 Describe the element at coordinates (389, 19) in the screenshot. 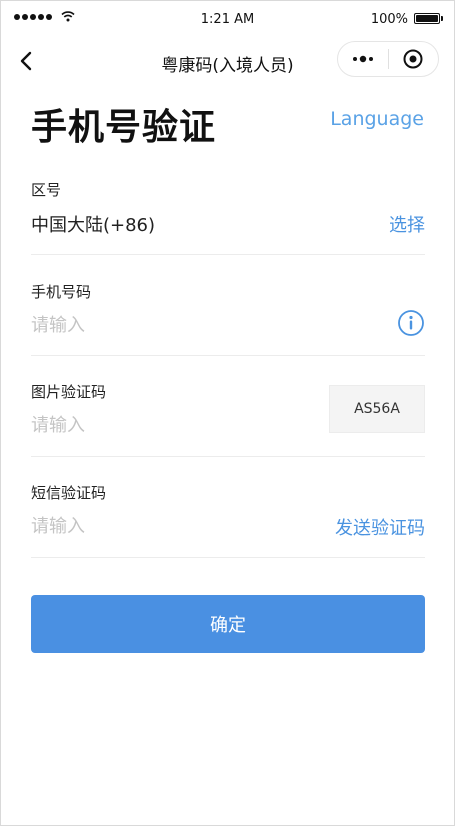

I see `battery-percent: 100%` at that location.